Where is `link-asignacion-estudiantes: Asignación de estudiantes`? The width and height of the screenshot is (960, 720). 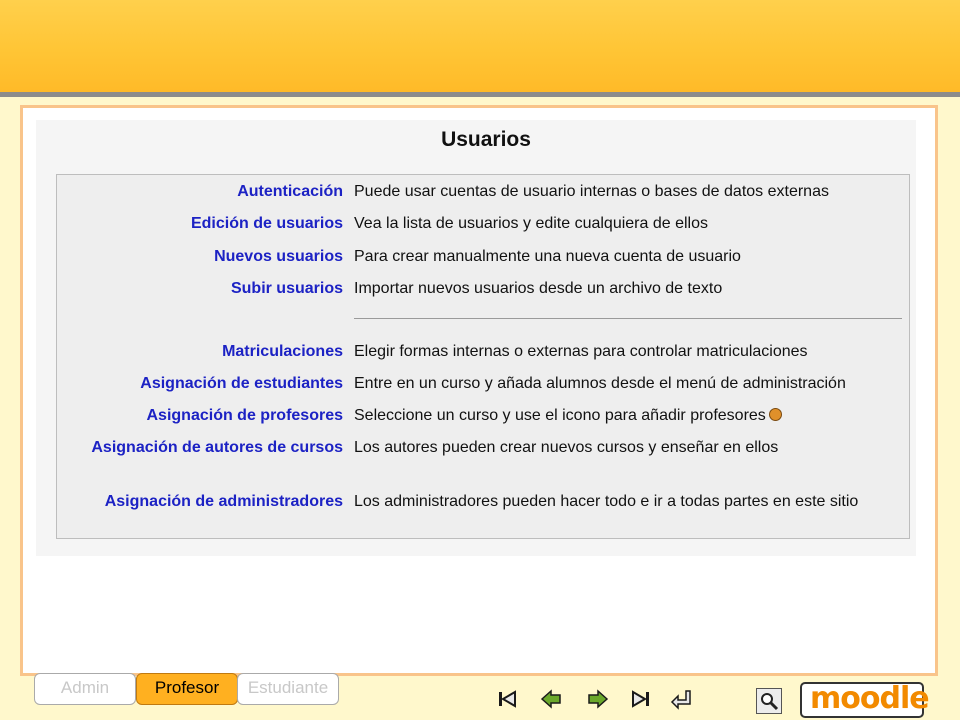 link-asignacion-estudiantes: Asignación de estudiantes is located at coordinates (200, 384).